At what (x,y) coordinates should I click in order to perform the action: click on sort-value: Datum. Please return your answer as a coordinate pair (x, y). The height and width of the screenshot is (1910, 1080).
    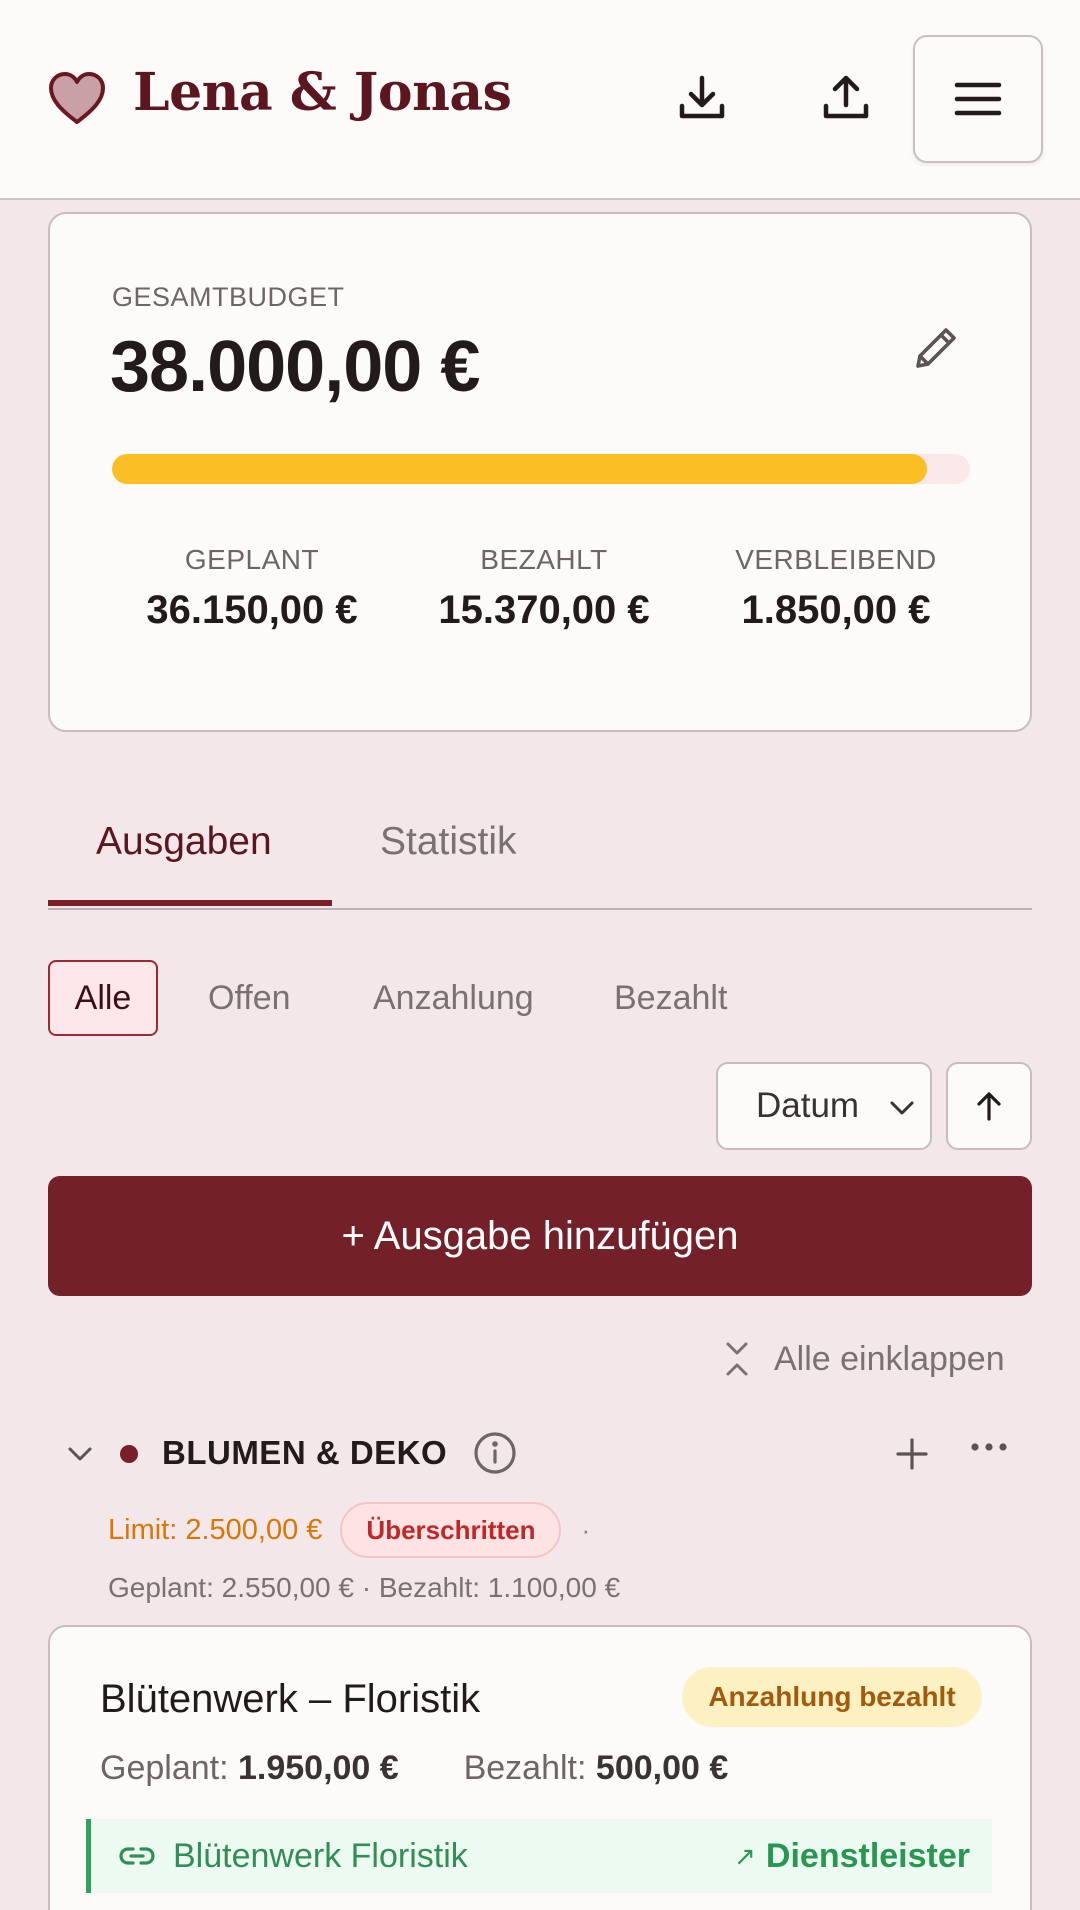
    Looking at the image, I should click on (808, 1105).